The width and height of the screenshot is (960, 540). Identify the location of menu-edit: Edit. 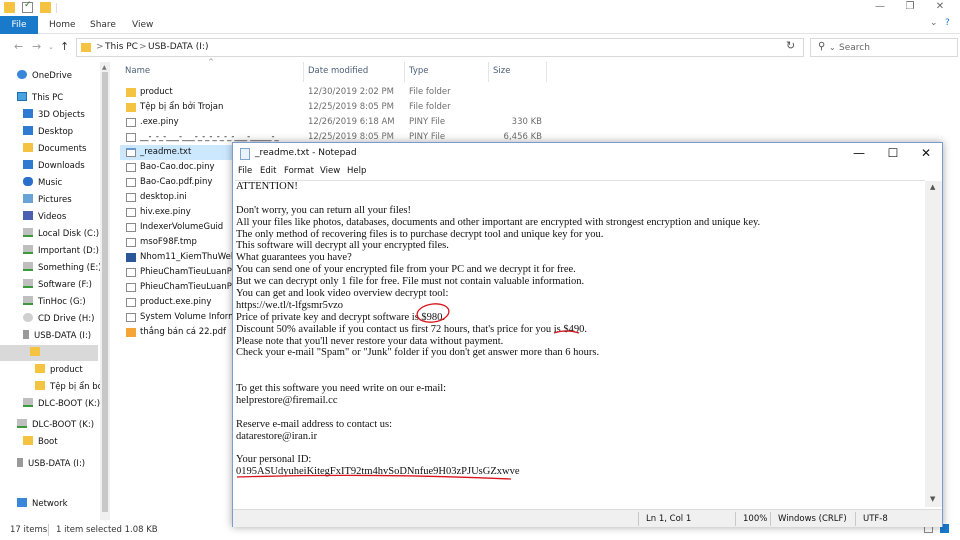
(268, 171).